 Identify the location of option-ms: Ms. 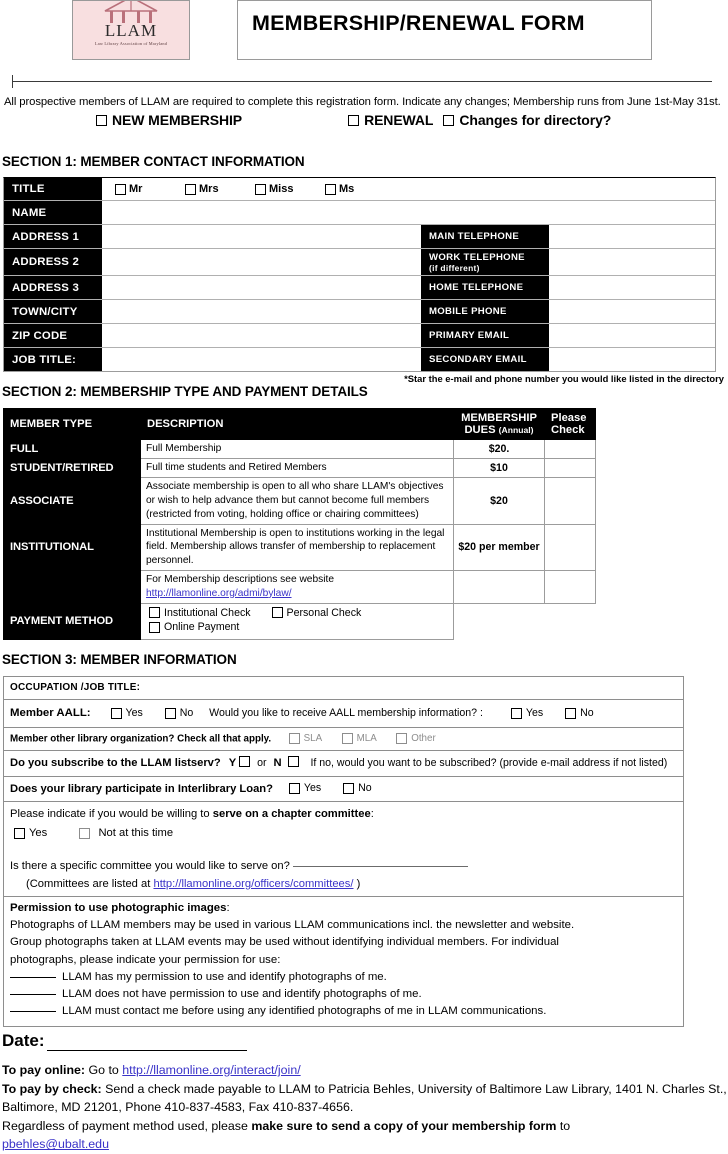
(357, 189).